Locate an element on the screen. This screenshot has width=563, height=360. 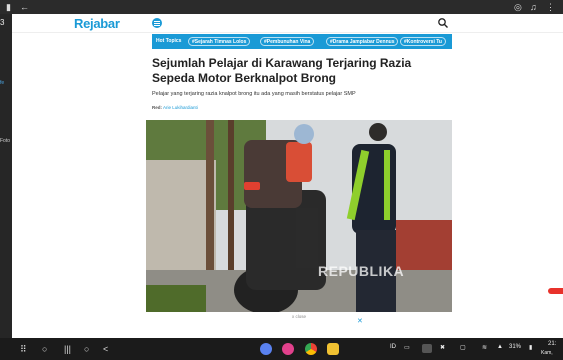
clock-day: Kam, is located at coordinates (547, 353).